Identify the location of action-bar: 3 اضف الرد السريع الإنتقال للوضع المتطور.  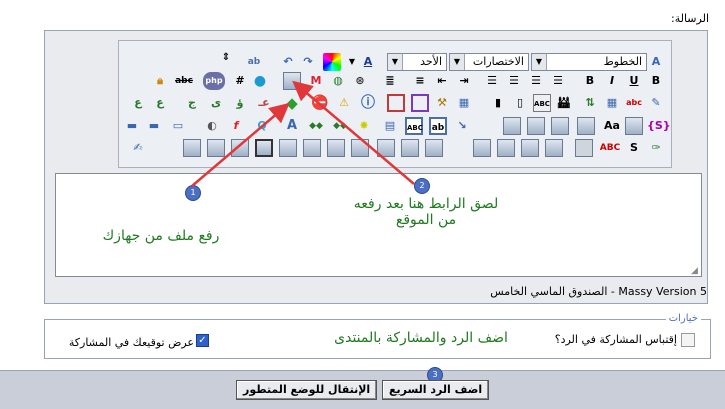
(362, 388).